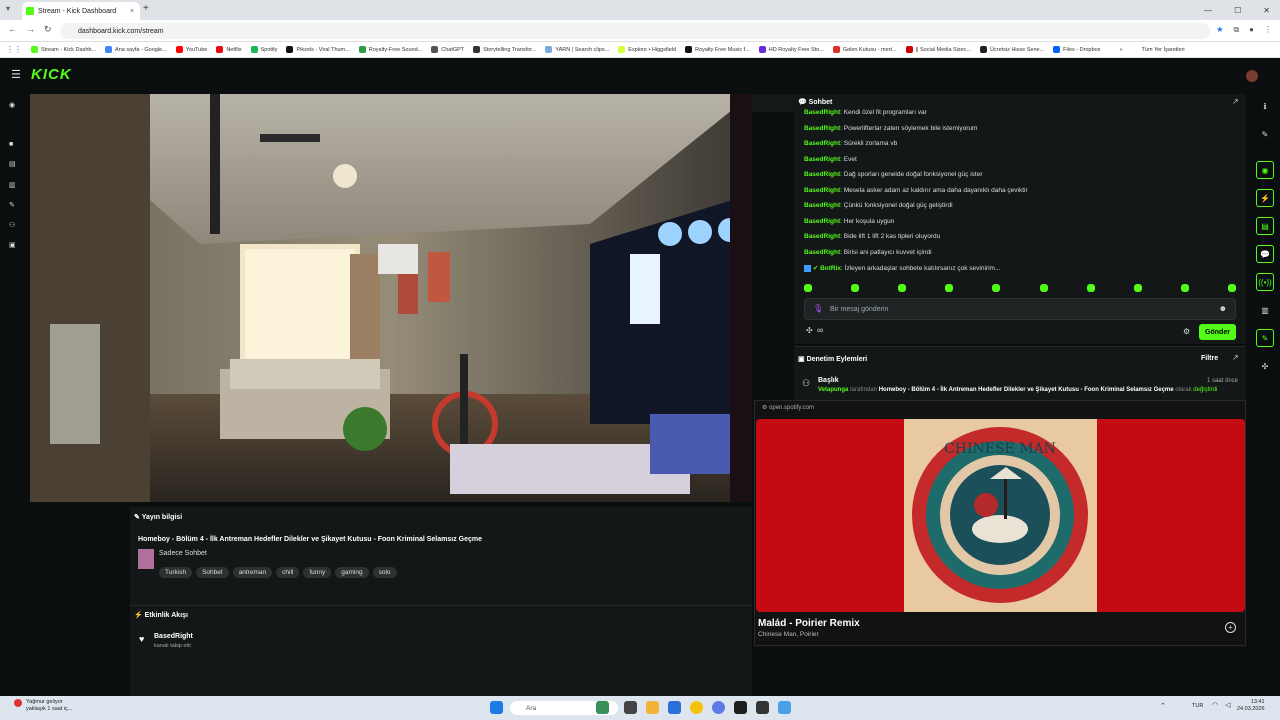  Describe the element at coordinates (1237, 10) in the screenshot. I see `maximize-icon: ☐` at that location.